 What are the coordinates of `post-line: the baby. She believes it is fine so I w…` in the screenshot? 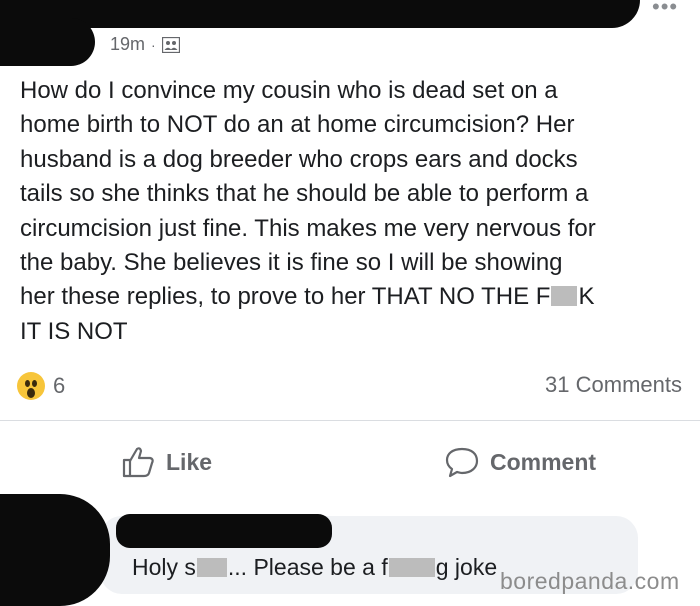 It's located at (291, 263).